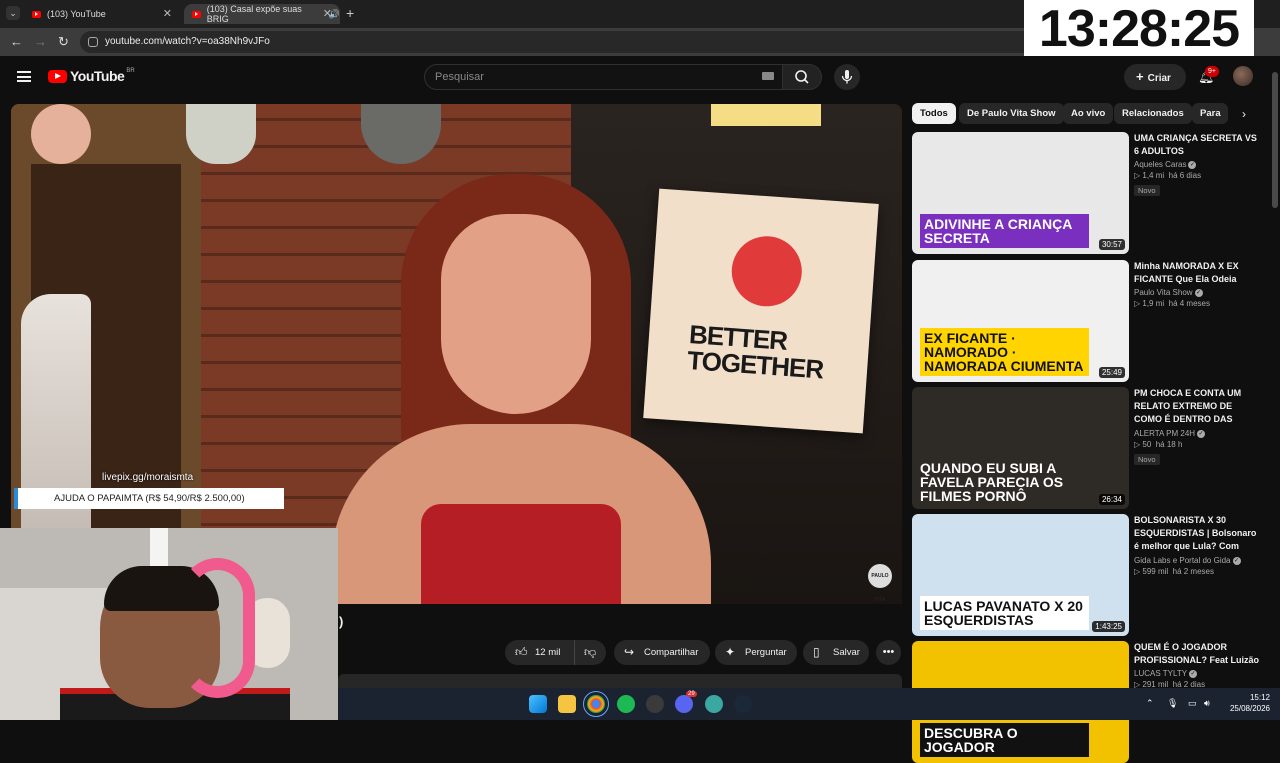  Describe the element at coordinates (1159, 78) in the screenshot. I see `create-label: Criar` at that location.